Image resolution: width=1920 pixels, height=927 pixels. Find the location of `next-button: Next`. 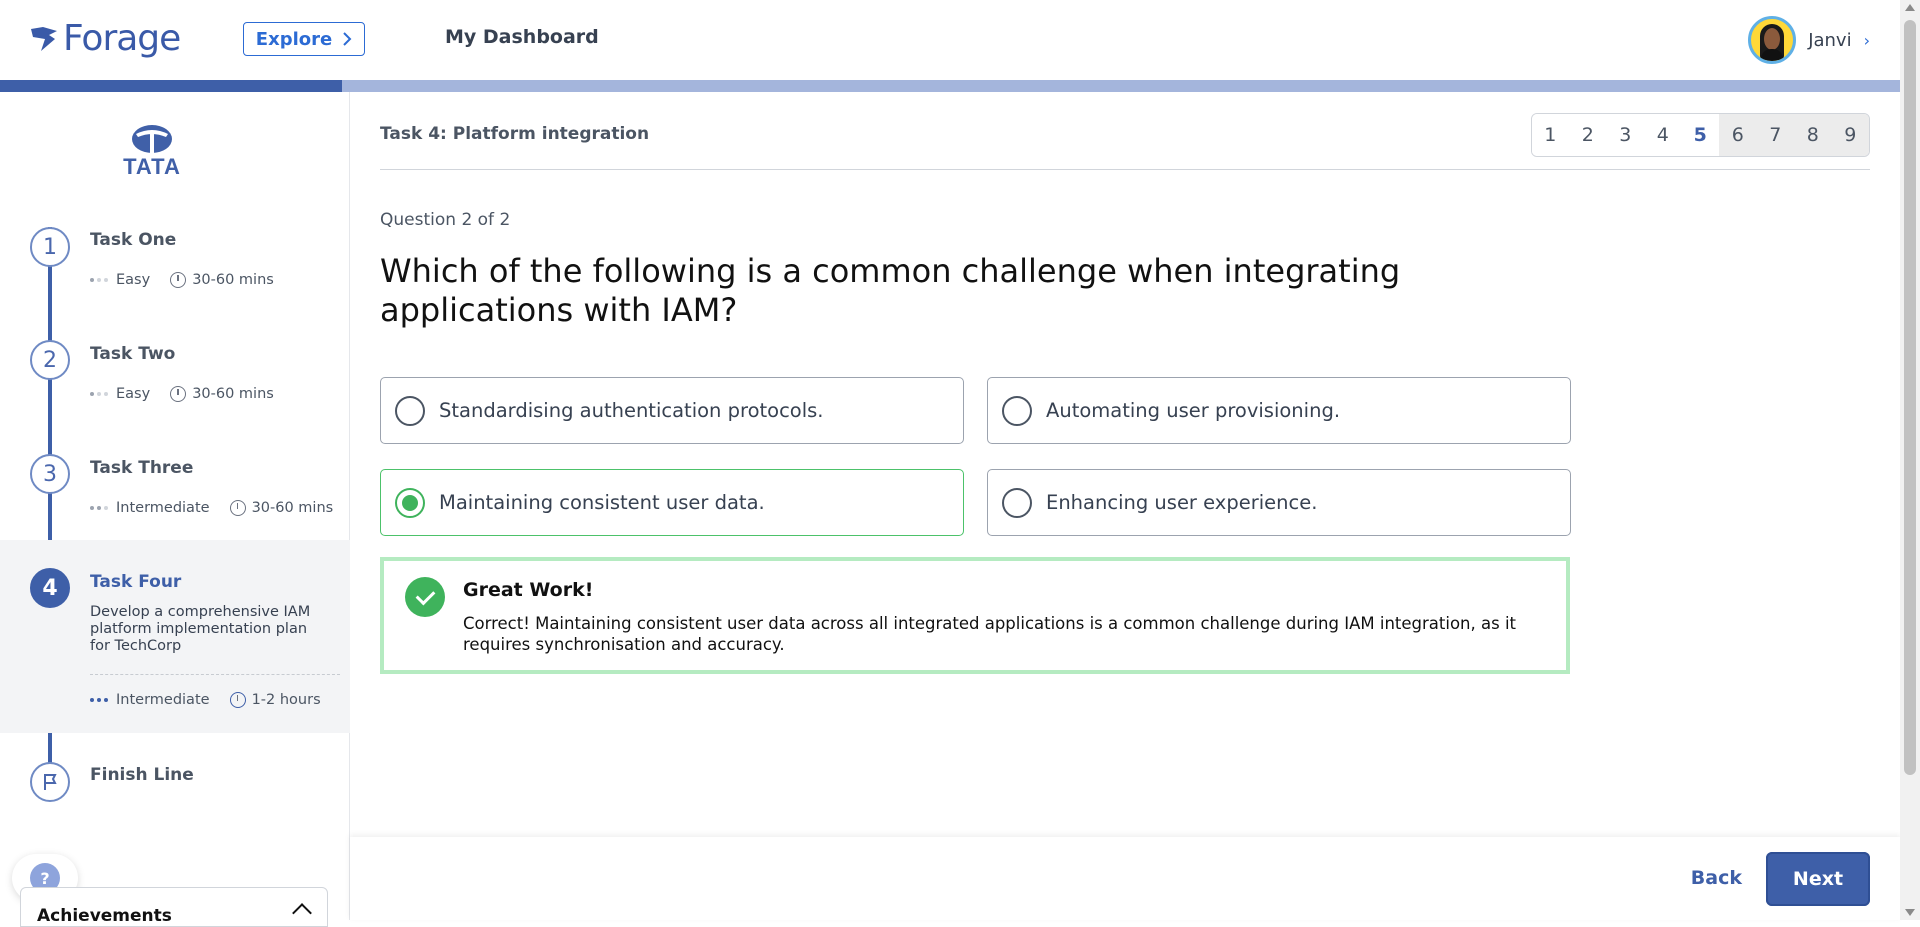

next-button: Next is located at coordinates (1818, 879).